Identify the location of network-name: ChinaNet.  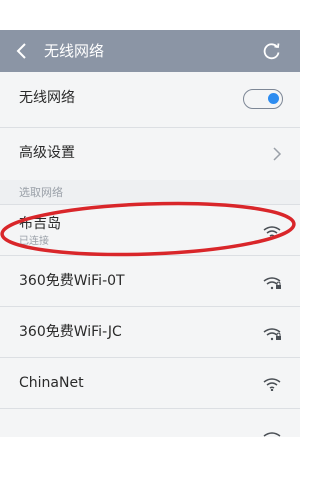
(51, 383).